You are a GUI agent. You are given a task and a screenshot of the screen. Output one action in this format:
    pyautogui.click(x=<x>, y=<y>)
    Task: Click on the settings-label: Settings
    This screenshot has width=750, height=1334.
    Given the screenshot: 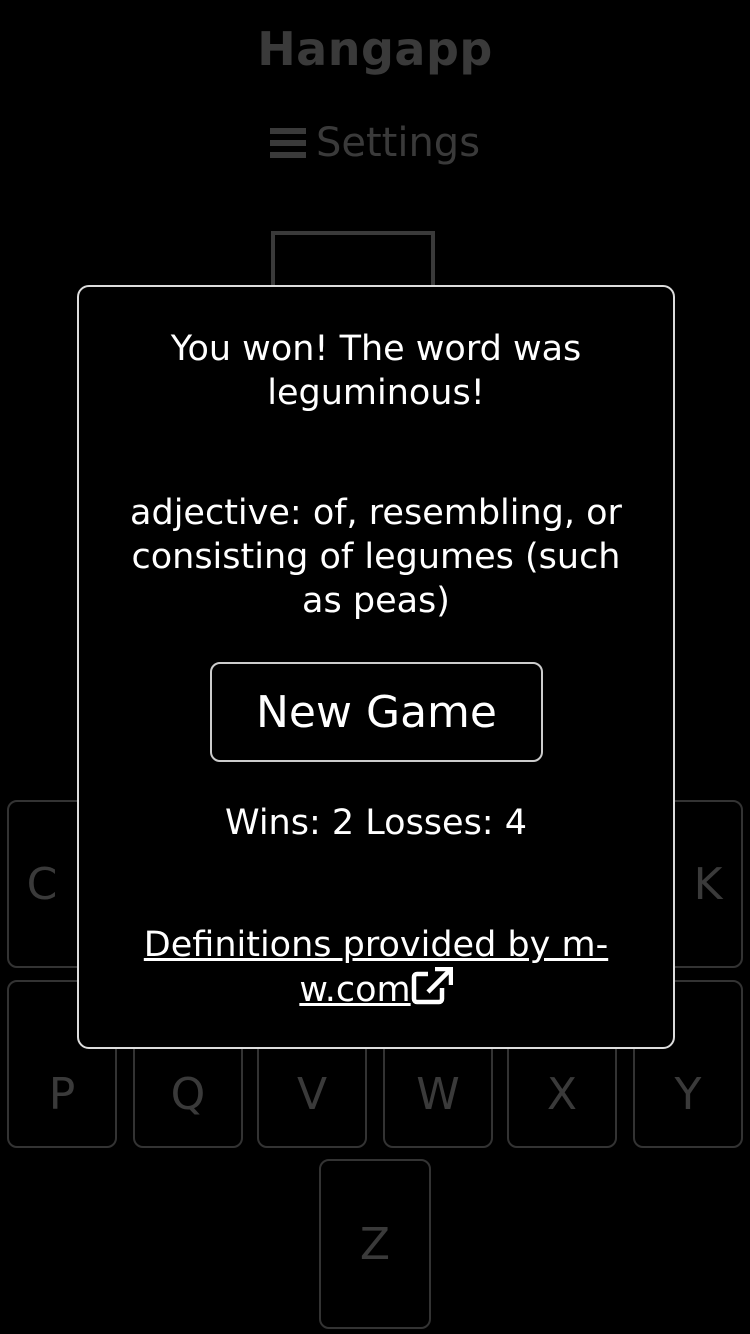 What is the action you would take?
    pyautogui.click(x=398, y=143)
    